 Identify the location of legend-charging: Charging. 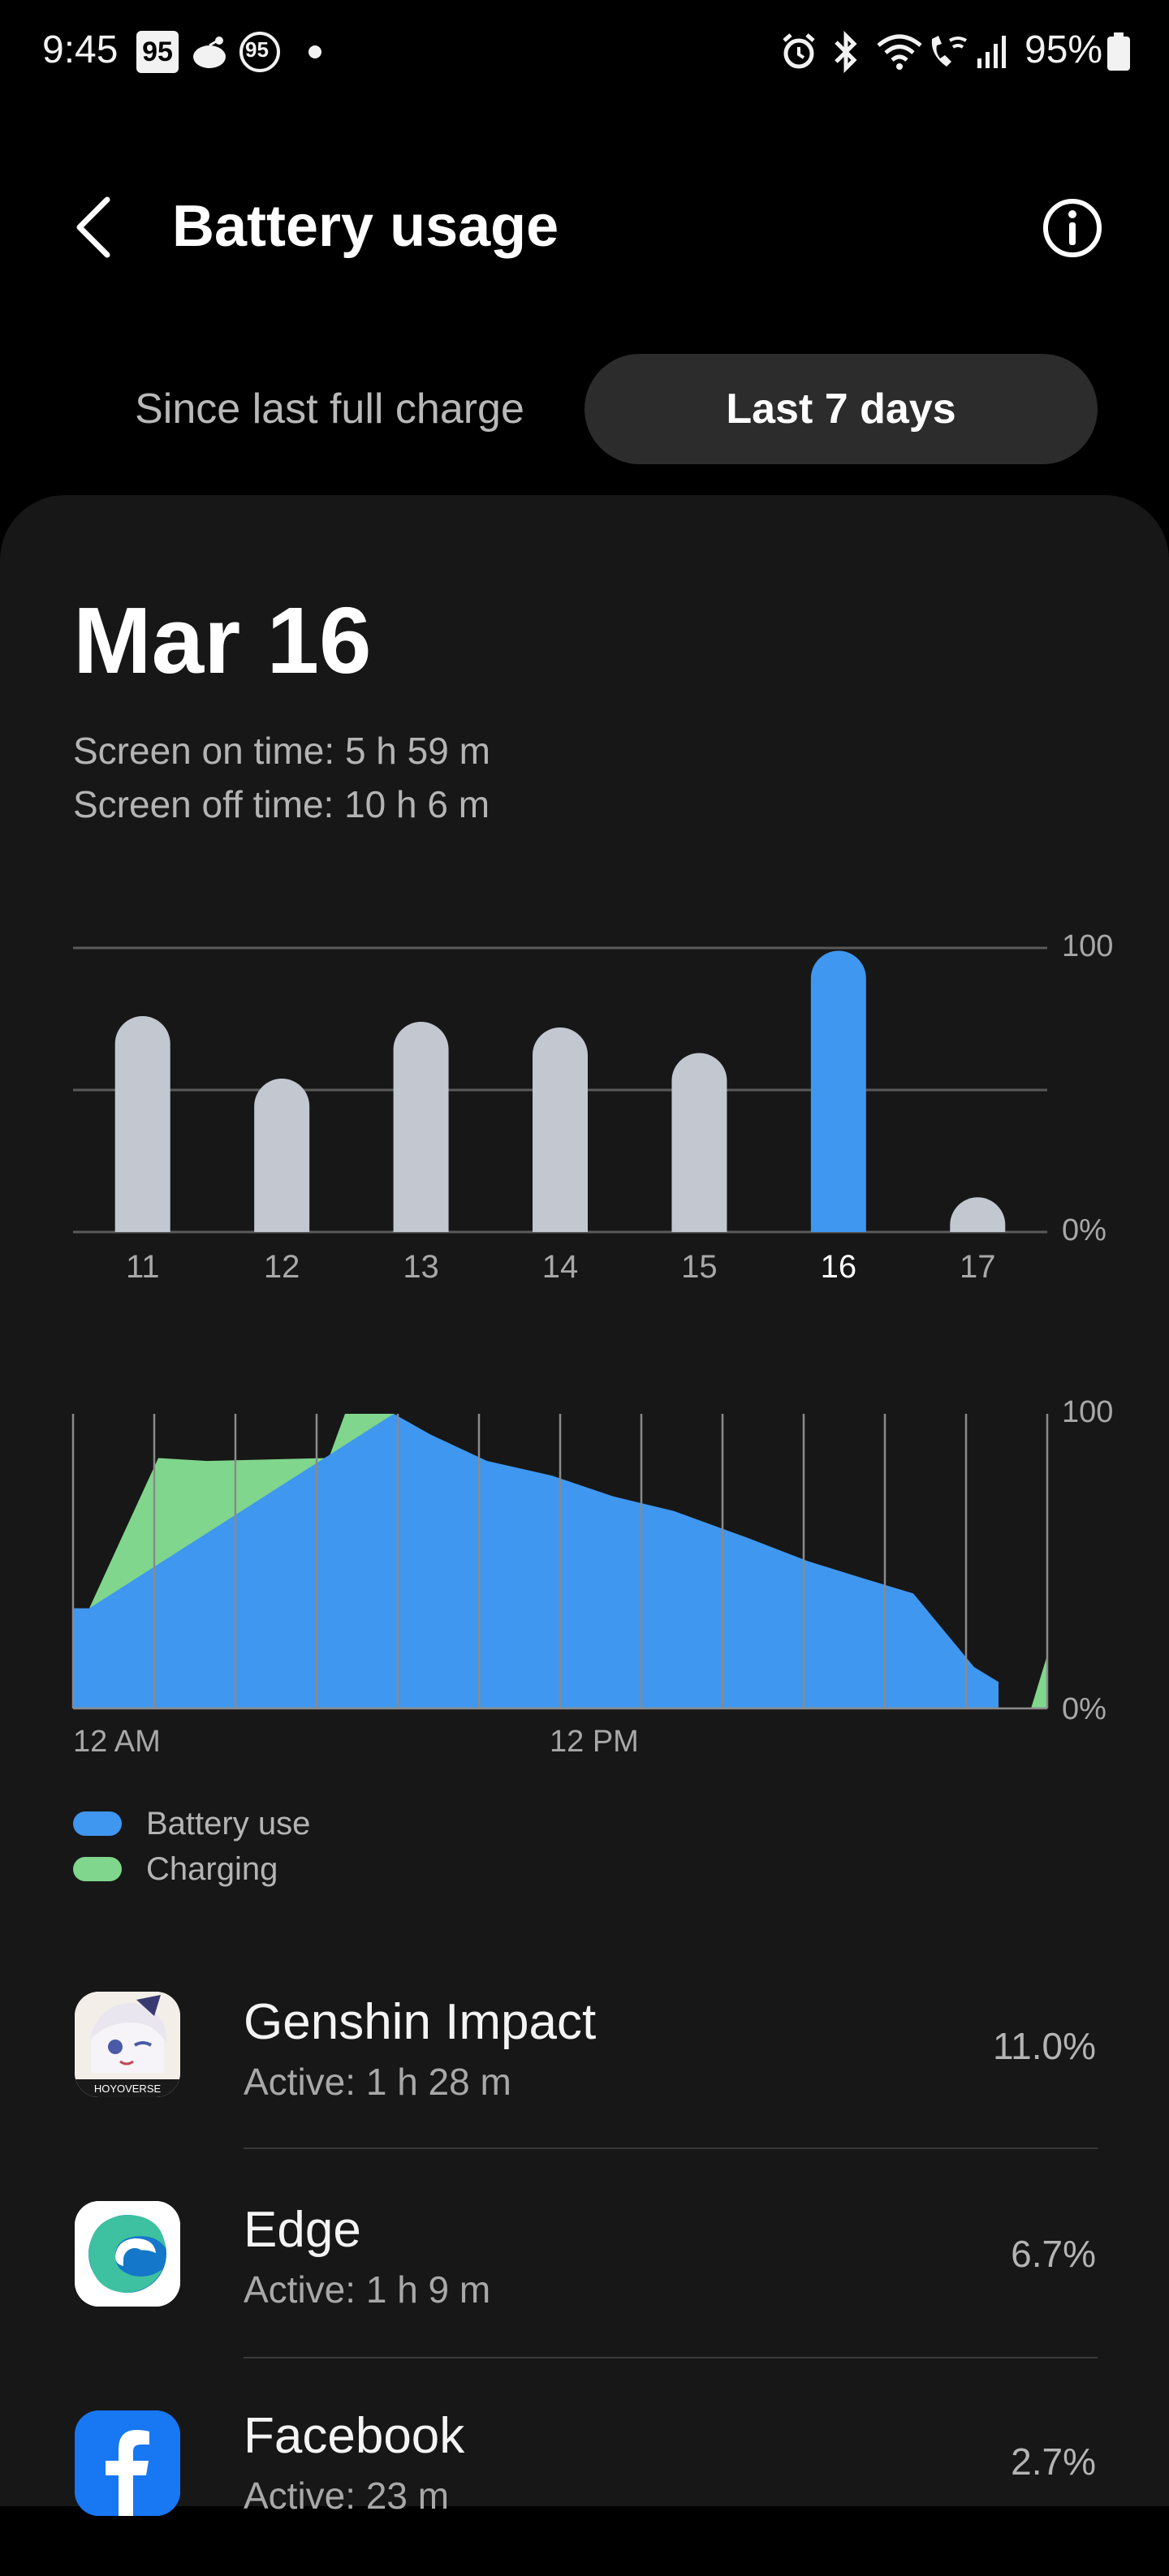
(175, 1869).